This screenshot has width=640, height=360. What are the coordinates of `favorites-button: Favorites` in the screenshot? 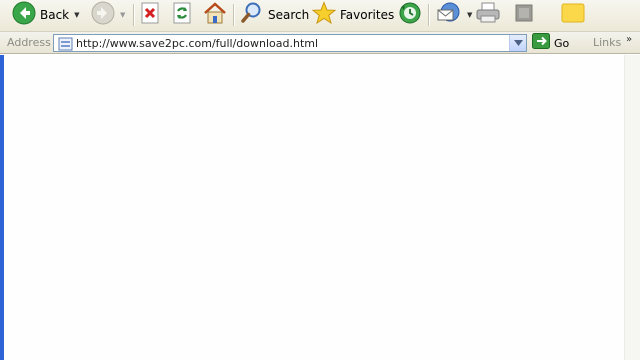 It's located at (353, 15).